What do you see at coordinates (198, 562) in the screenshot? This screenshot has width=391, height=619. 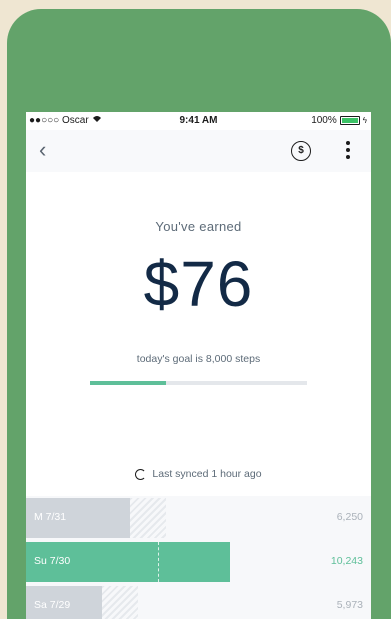 I see `history-row: Su 7/30 10,243` at bounding box center [198, 562].